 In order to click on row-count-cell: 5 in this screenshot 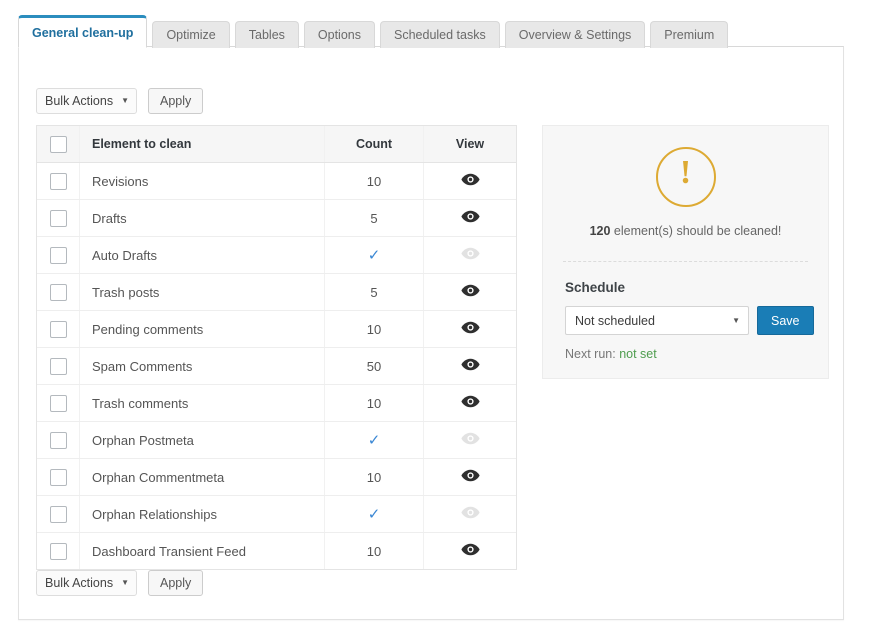, I will do `click(374, 292)`.